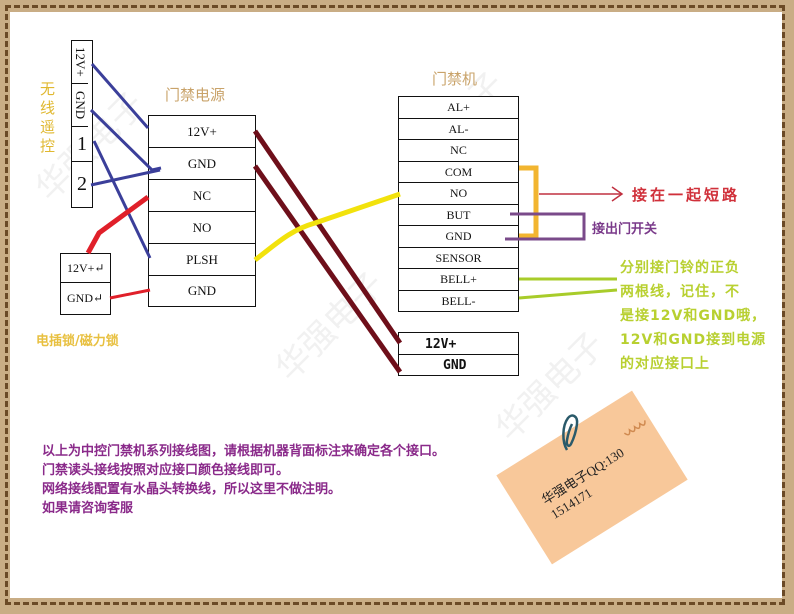  I want to click on short-circuit-note: 接在一起短路, so click(686, 195).